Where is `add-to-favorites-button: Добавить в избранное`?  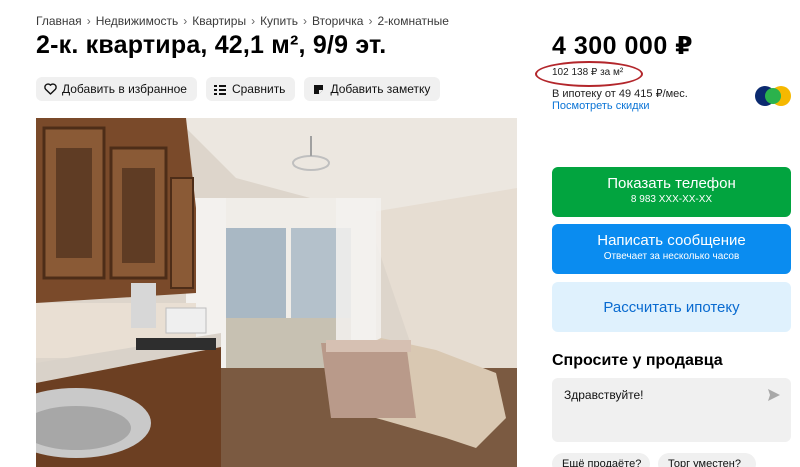 add-to-favorites-button: Добавить в избранное is located at coordinates (116, 89).